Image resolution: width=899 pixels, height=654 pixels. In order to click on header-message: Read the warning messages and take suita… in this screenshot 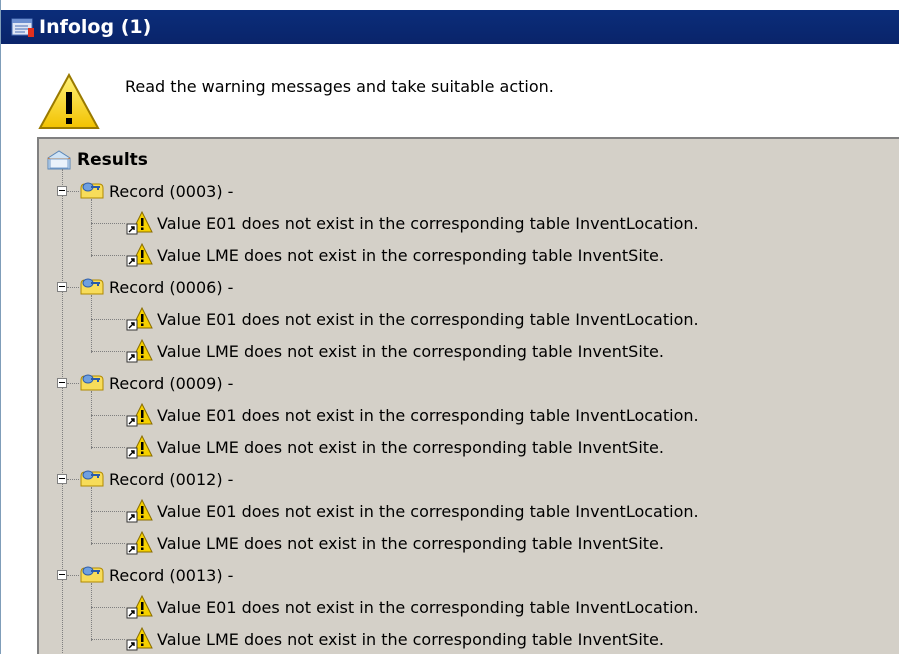, I will do `click(339, 86)`.